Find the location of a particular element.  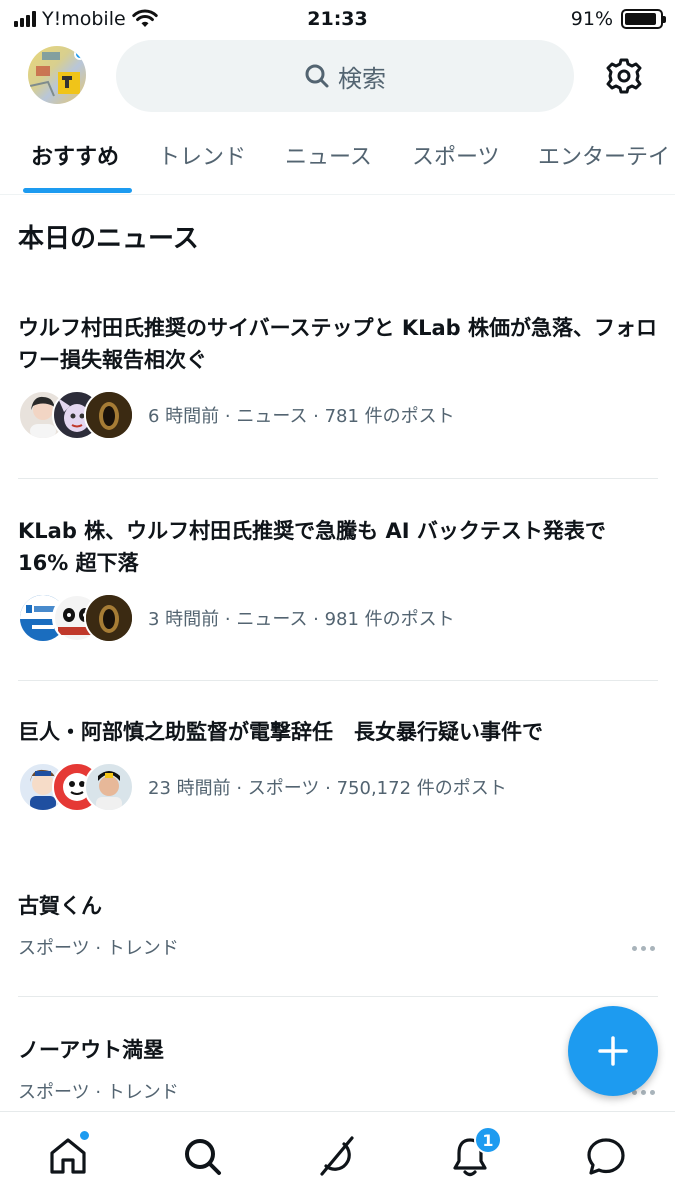

notification-badge: 1 is located at coordinates (488, 1140).